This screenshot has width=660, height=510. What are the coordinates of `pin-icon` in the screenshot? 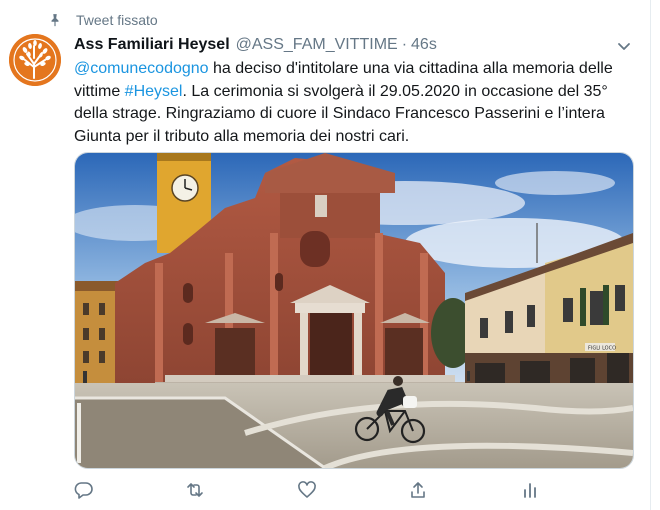 It's located at (55, 20).